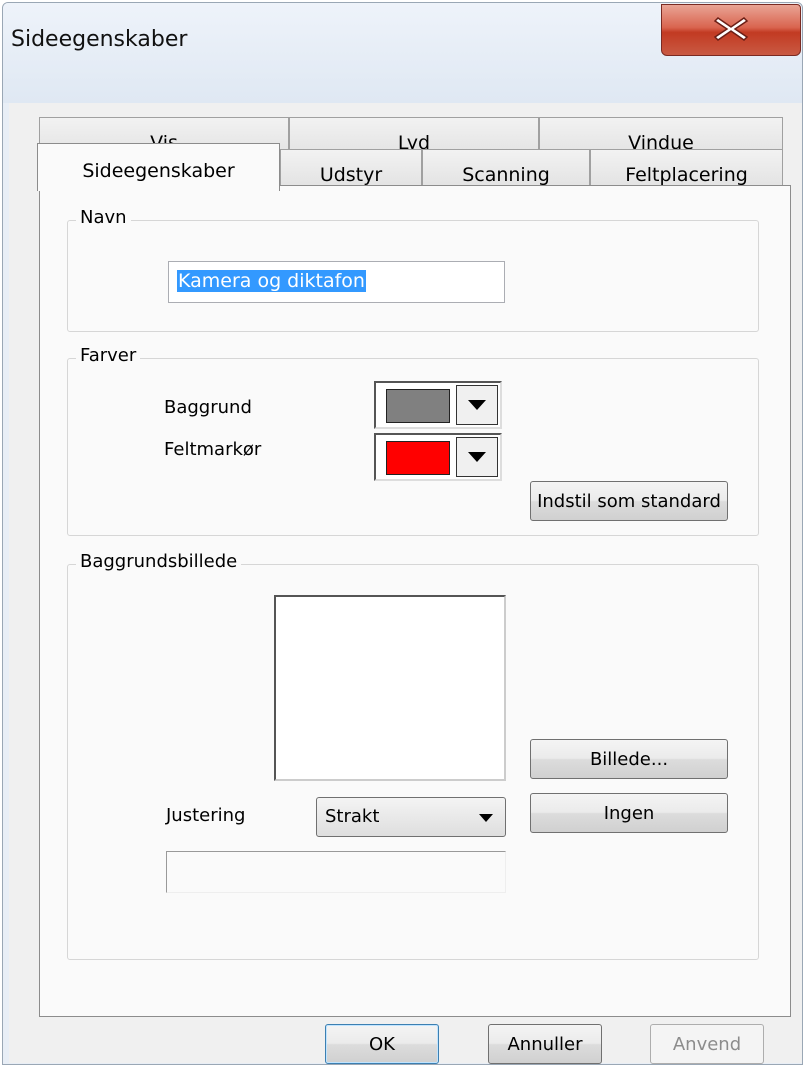  Describe the element at coordinates (99, 39) in the screenshot. I see `window-title: Sideegenskaber` at that location.